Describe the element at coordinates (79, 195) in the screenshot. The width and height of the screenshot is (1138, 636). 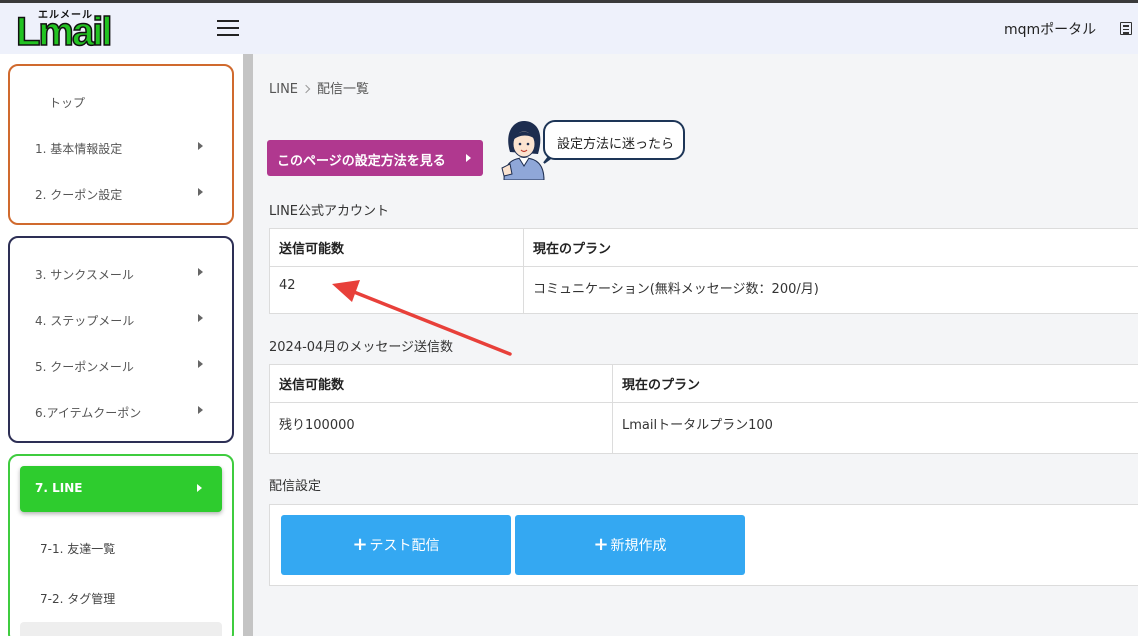
I see `sidebar-item-label: 2. クーポン設定` at that location.